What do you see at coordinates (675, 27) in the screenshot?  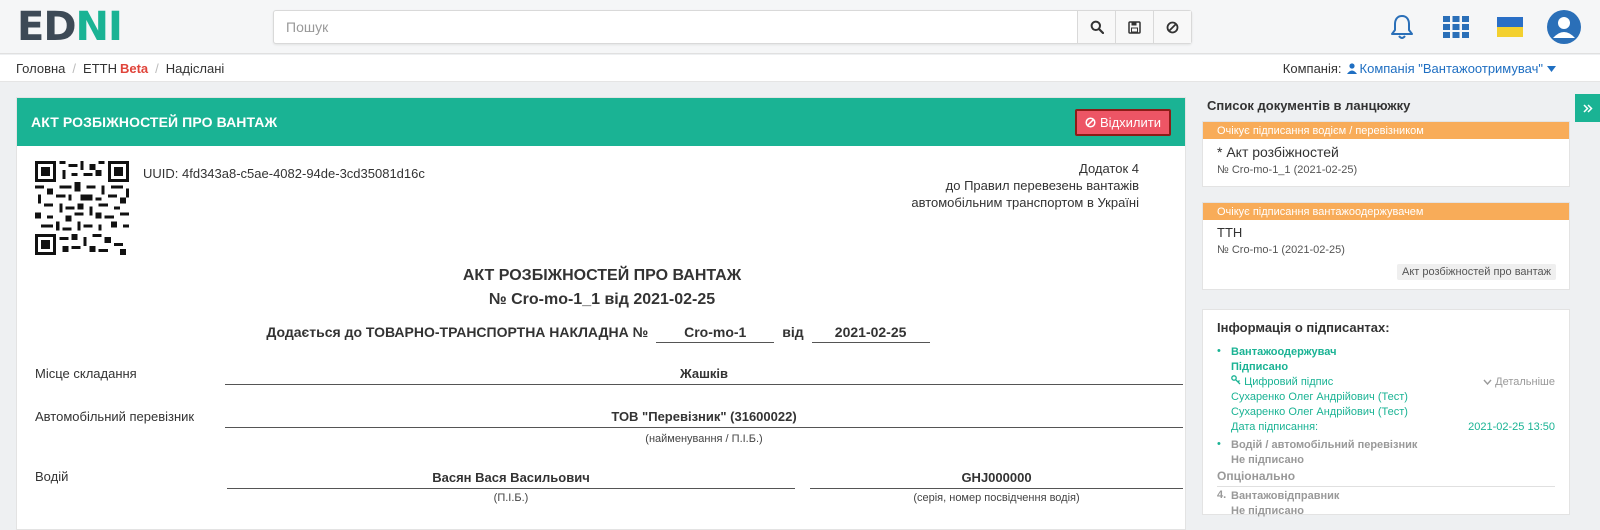 I see `search-input` at bounding box center [675, 27].